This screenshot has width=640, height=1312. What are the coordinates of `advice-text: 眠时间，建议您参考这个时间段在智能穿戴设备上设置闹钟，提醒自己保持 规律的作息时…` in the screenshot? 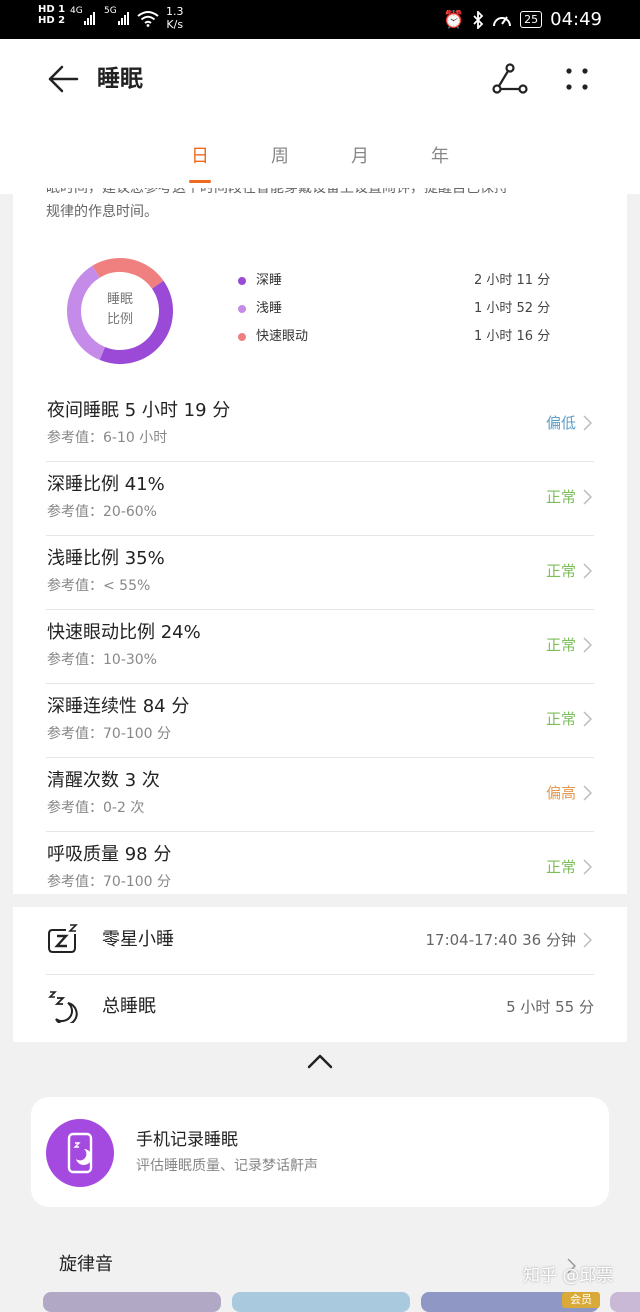 It's located at (326, 206).